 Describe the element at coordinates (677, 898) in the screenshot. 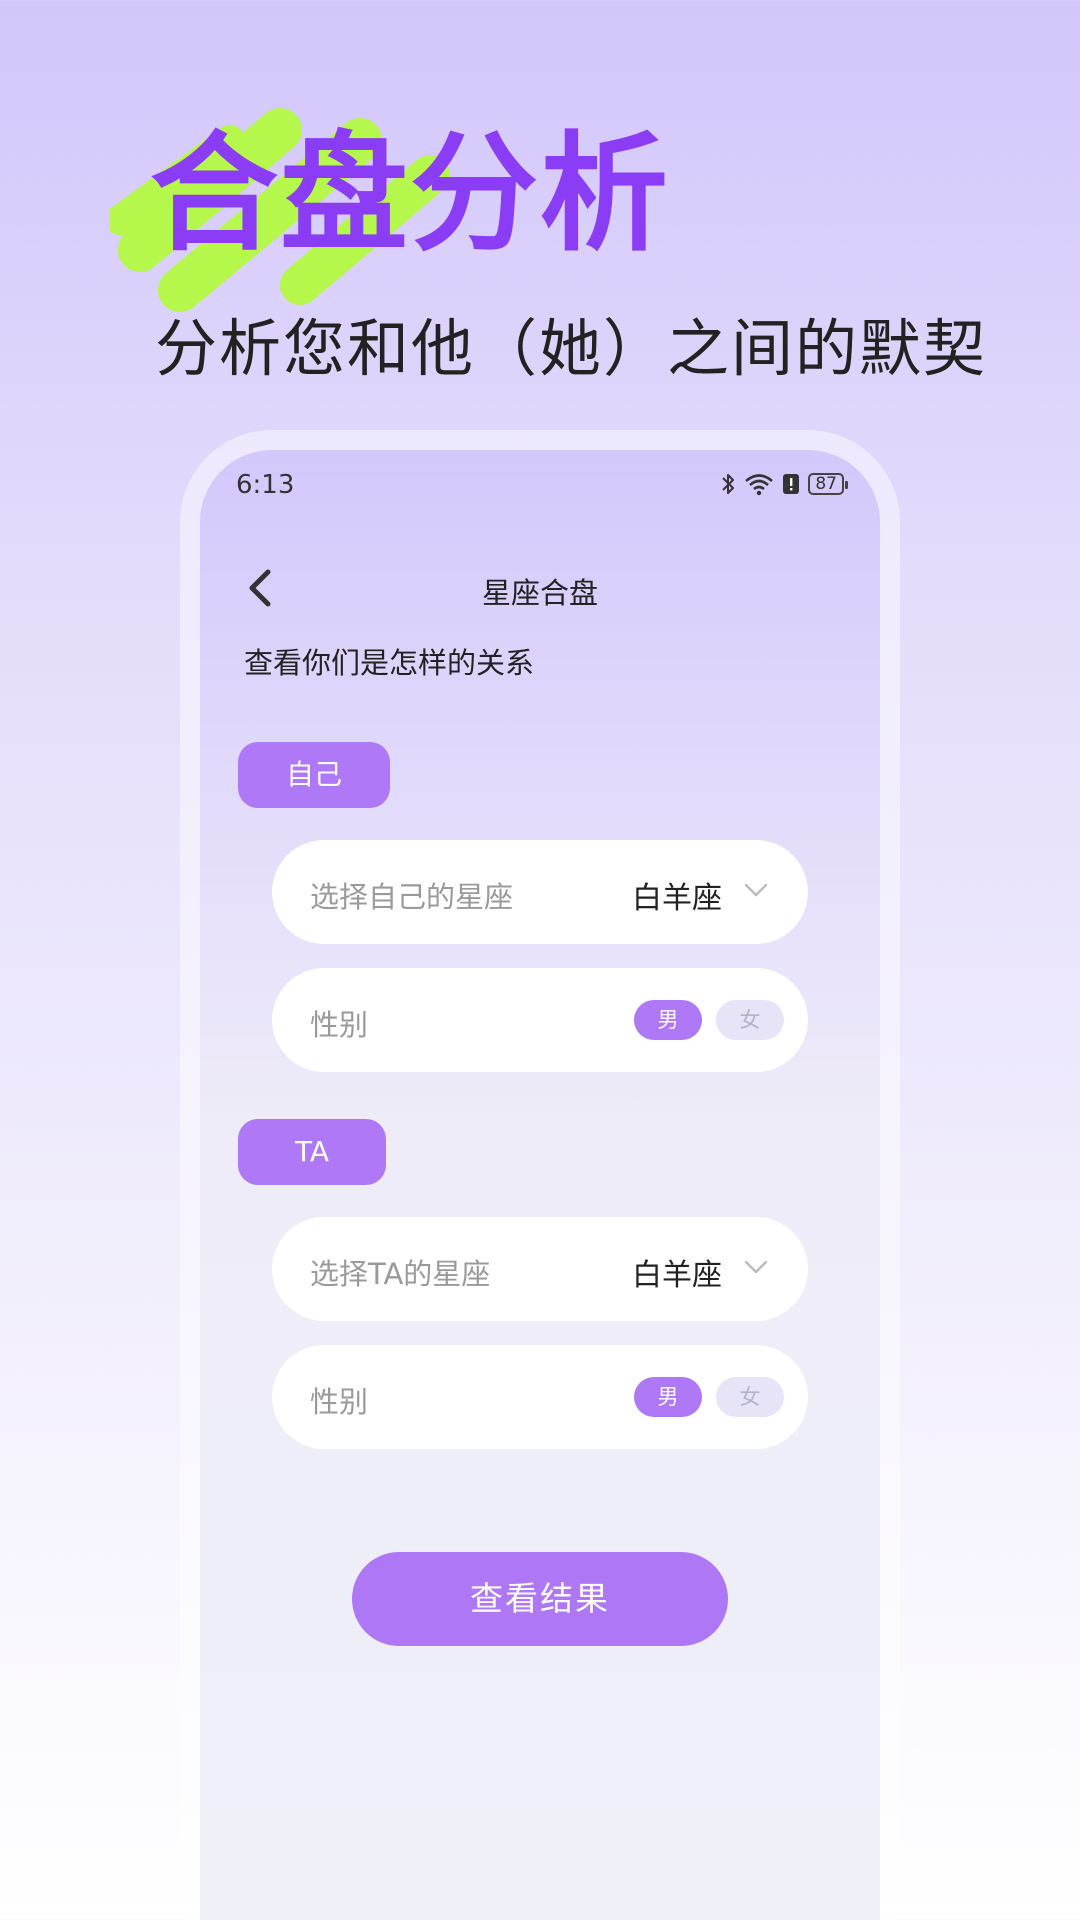

I see `self-sign-value: 白羊座` at that location.